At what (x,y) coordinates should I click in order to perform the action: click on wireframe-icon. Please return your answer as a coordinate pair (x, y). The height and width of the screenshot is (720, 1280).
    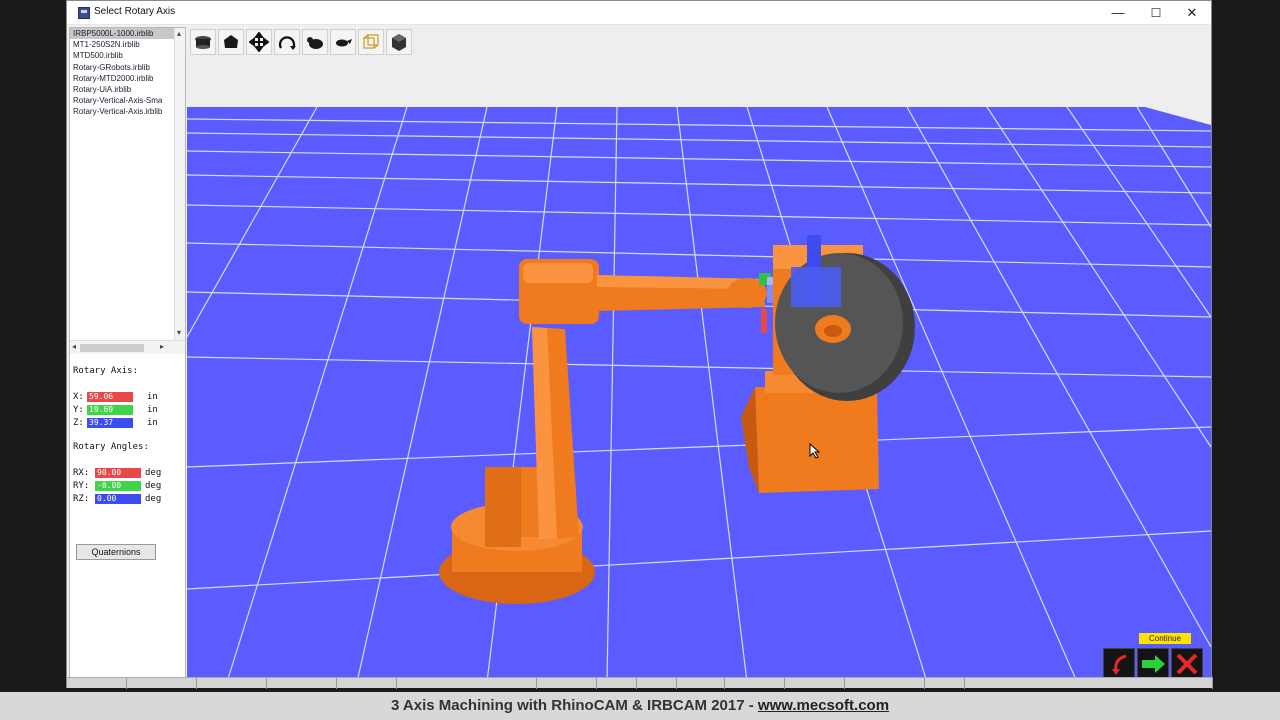
    Looking at the image, I should click on (371, 42).